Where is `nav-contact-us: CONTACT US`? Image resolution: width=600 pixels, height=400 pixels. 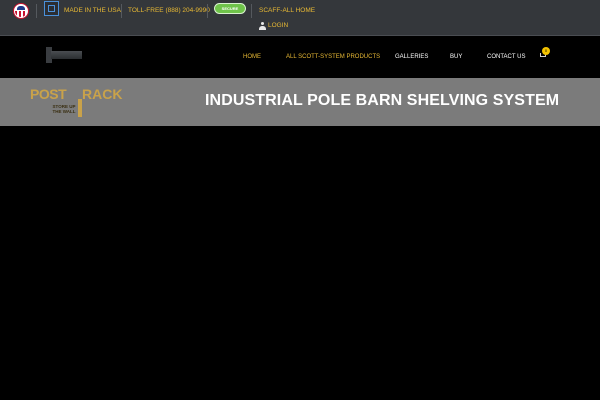
nav-contact-us: CONTACT US is located at coordinates (506, 57).